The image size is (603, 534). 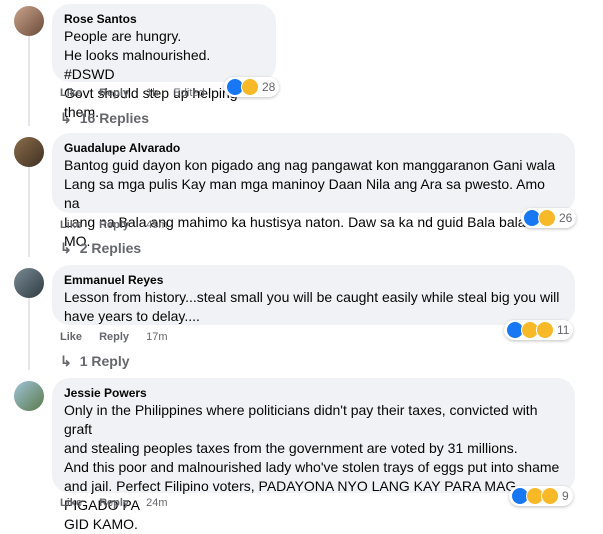 I want to click on view-replies-button: ↳ 16 Replies, so click(x=104, y=118).